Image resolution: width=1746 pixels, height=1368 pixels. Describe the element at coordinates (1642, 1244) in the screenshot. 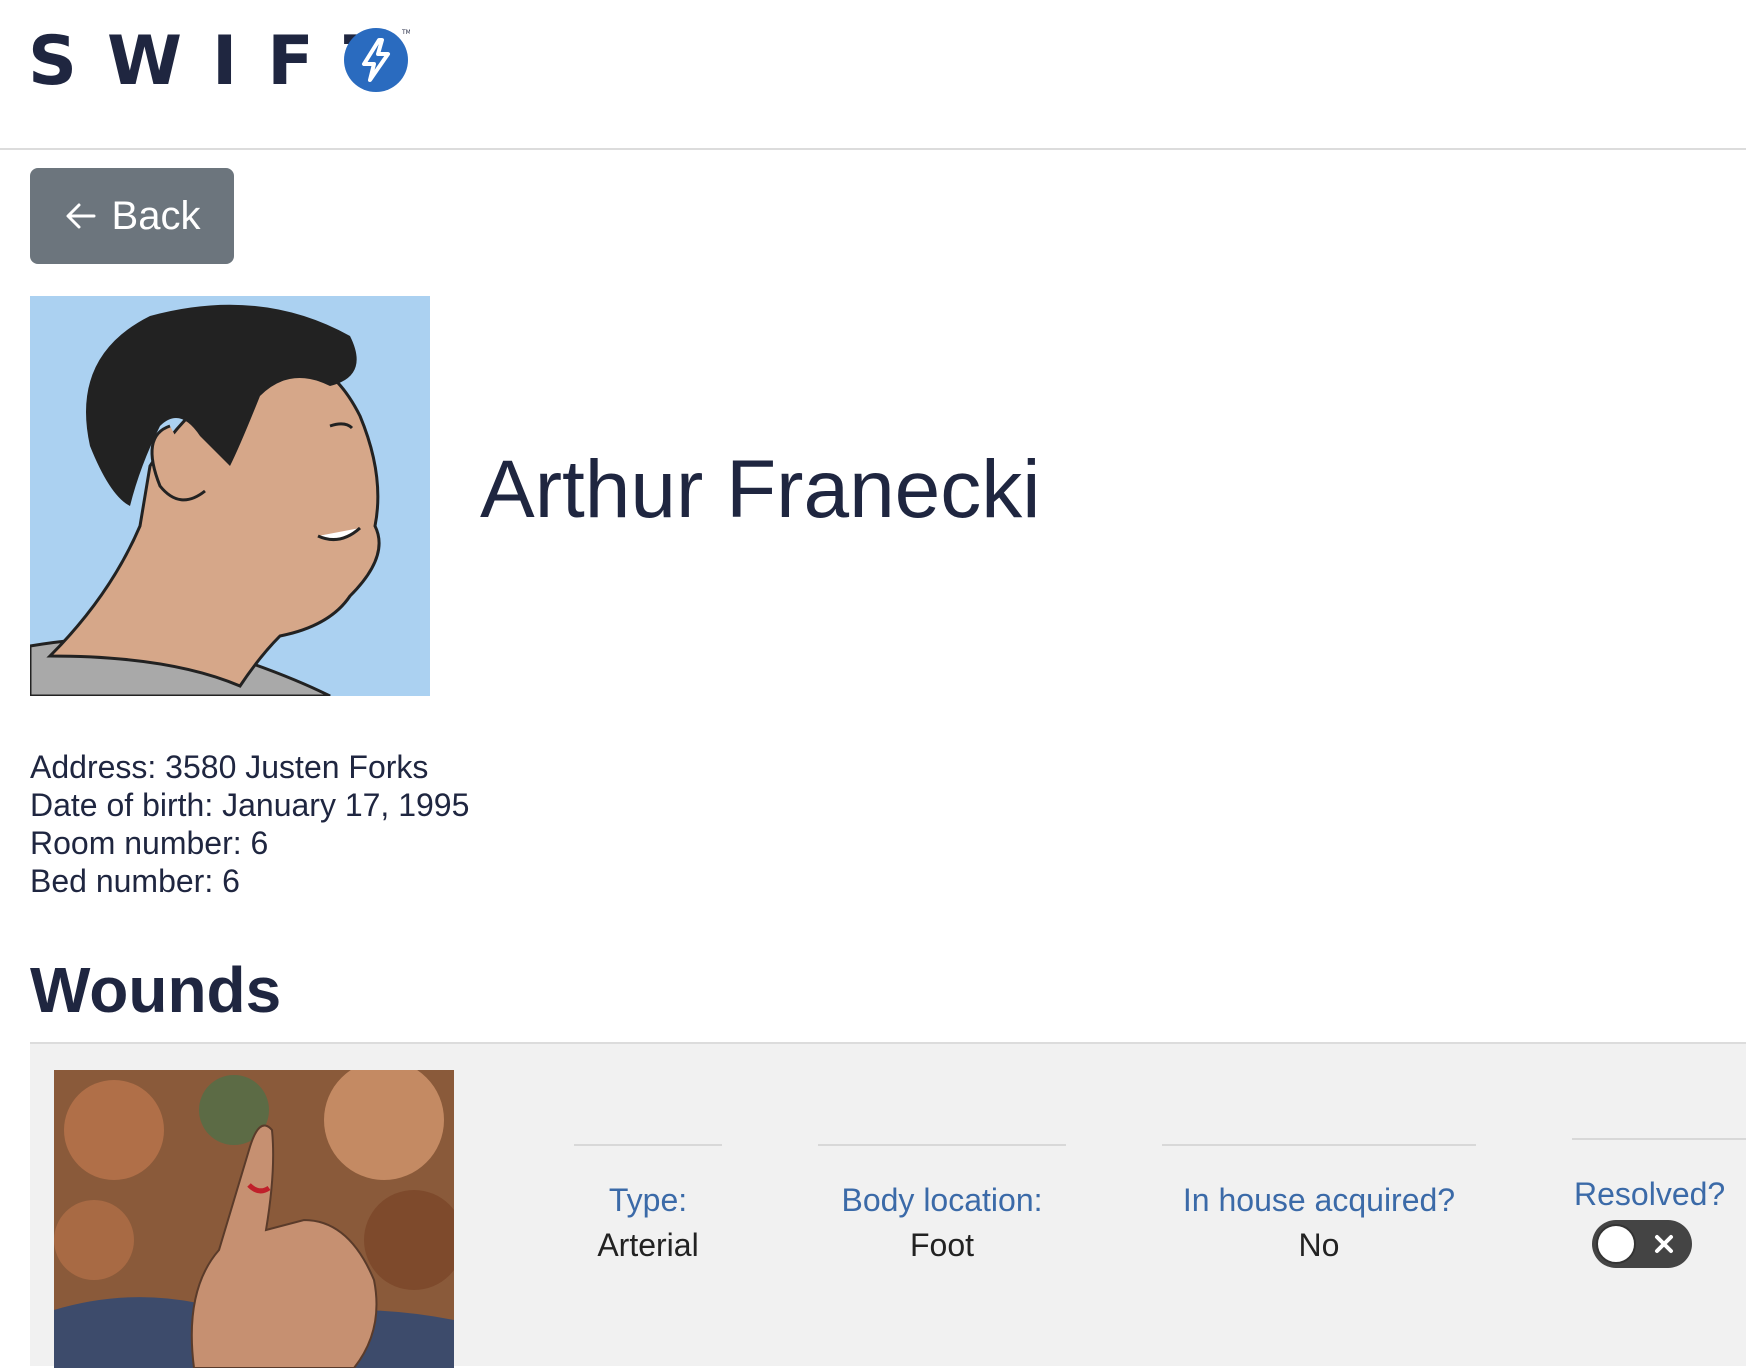

I see `resolved-toggle` at that location.